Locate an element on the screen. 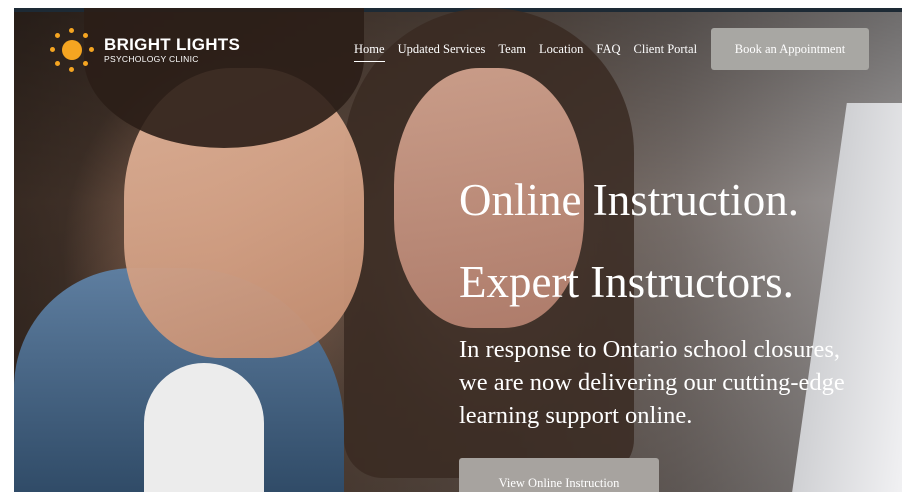  nav-team: Team is located at coordinates (512, 52).